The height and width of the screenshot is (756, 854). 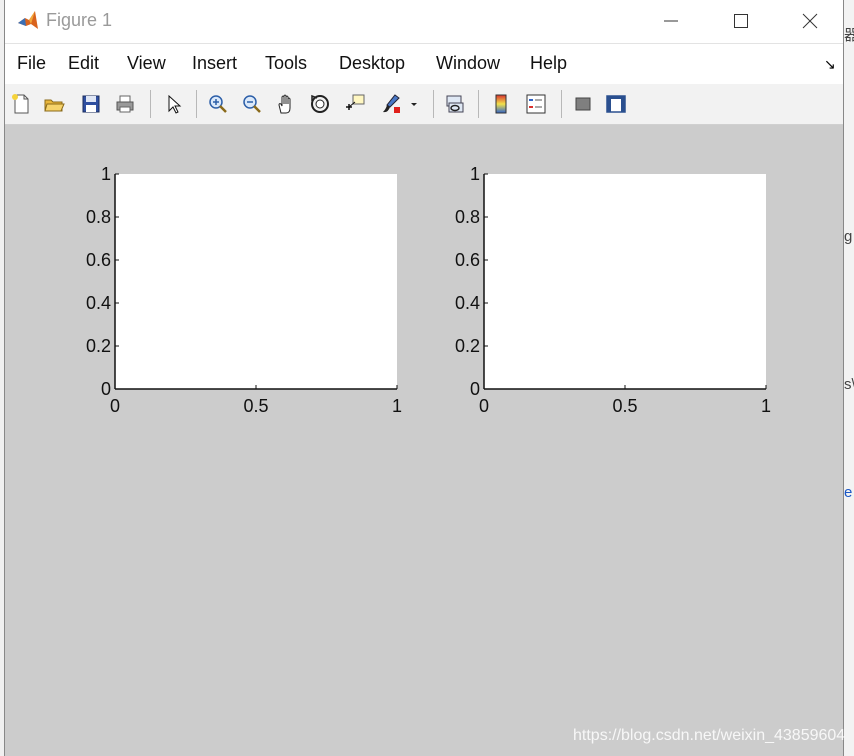 I want to click on brush-icon, so click(x=391, y=104).